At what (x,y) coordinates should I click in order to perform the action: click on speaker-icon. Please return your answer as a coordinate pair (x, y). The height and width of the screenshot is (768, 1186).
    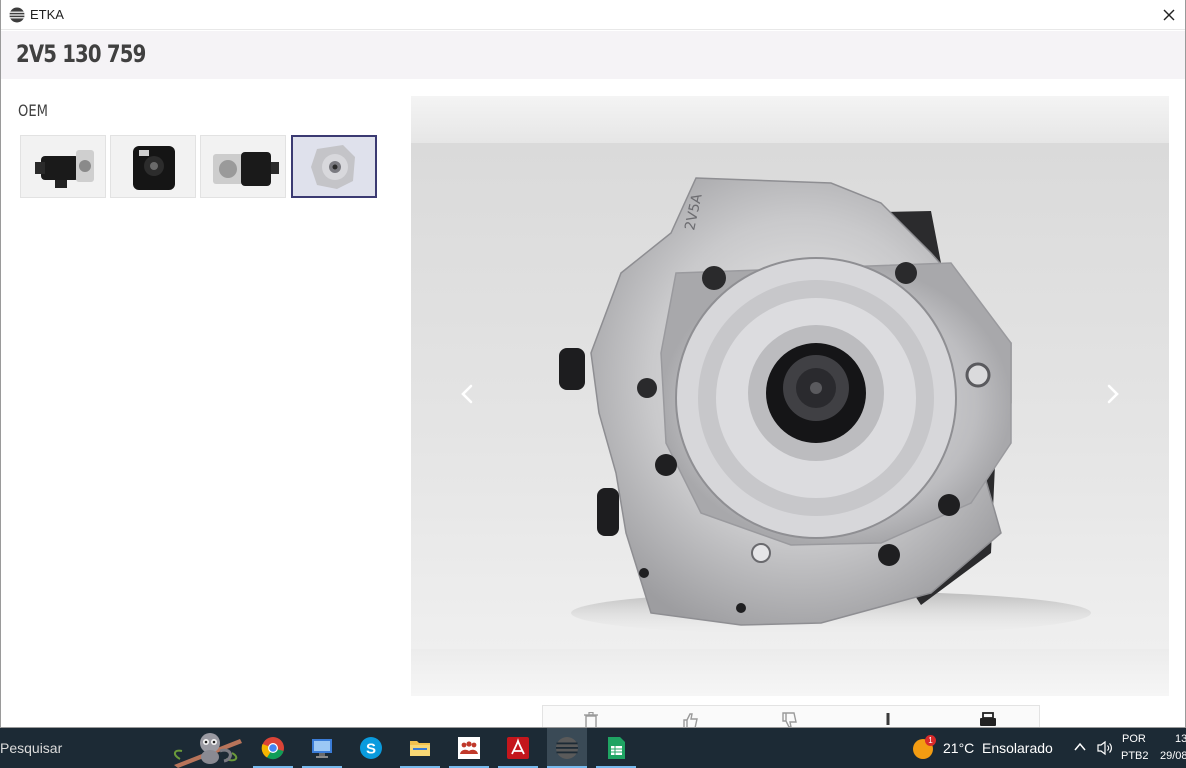
    Looking at the image, I should click on (1105, 748).